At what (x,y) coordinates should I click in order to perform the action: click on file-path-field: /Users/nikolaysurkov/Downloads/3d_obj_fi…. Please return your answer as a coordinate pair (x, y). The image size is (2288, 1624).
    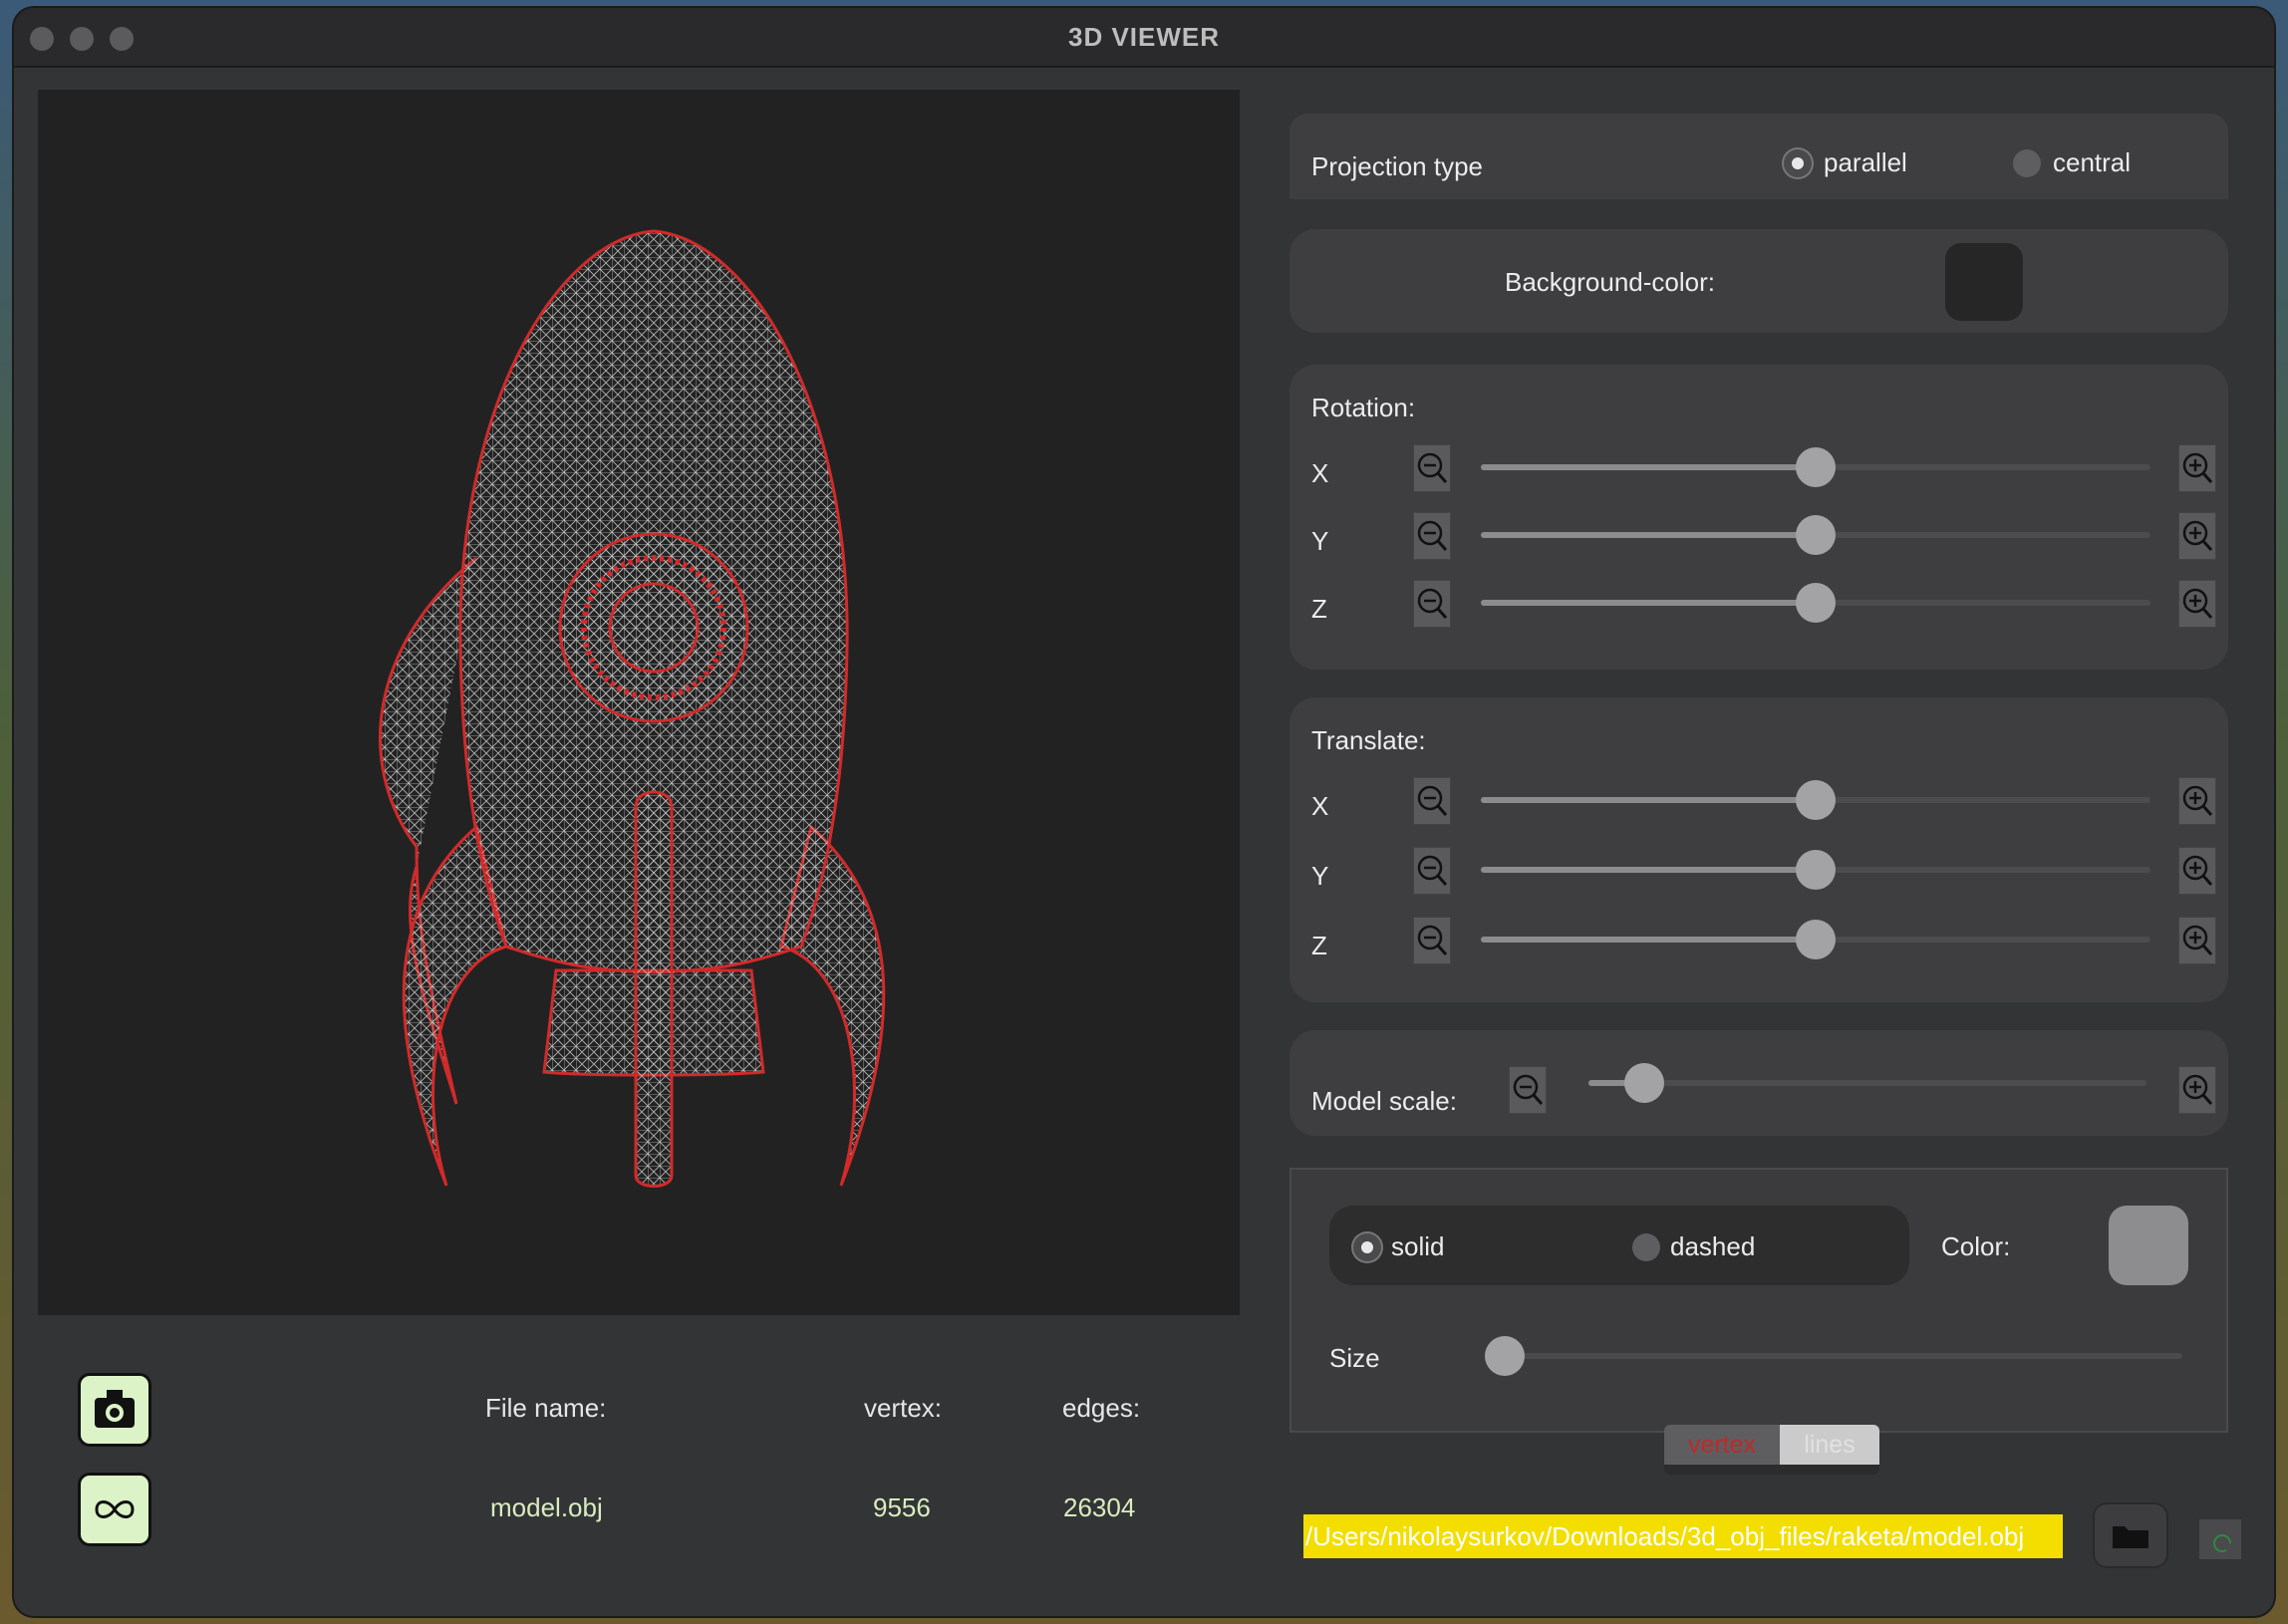
    Looking at the image, I should click on (1683, 1536).